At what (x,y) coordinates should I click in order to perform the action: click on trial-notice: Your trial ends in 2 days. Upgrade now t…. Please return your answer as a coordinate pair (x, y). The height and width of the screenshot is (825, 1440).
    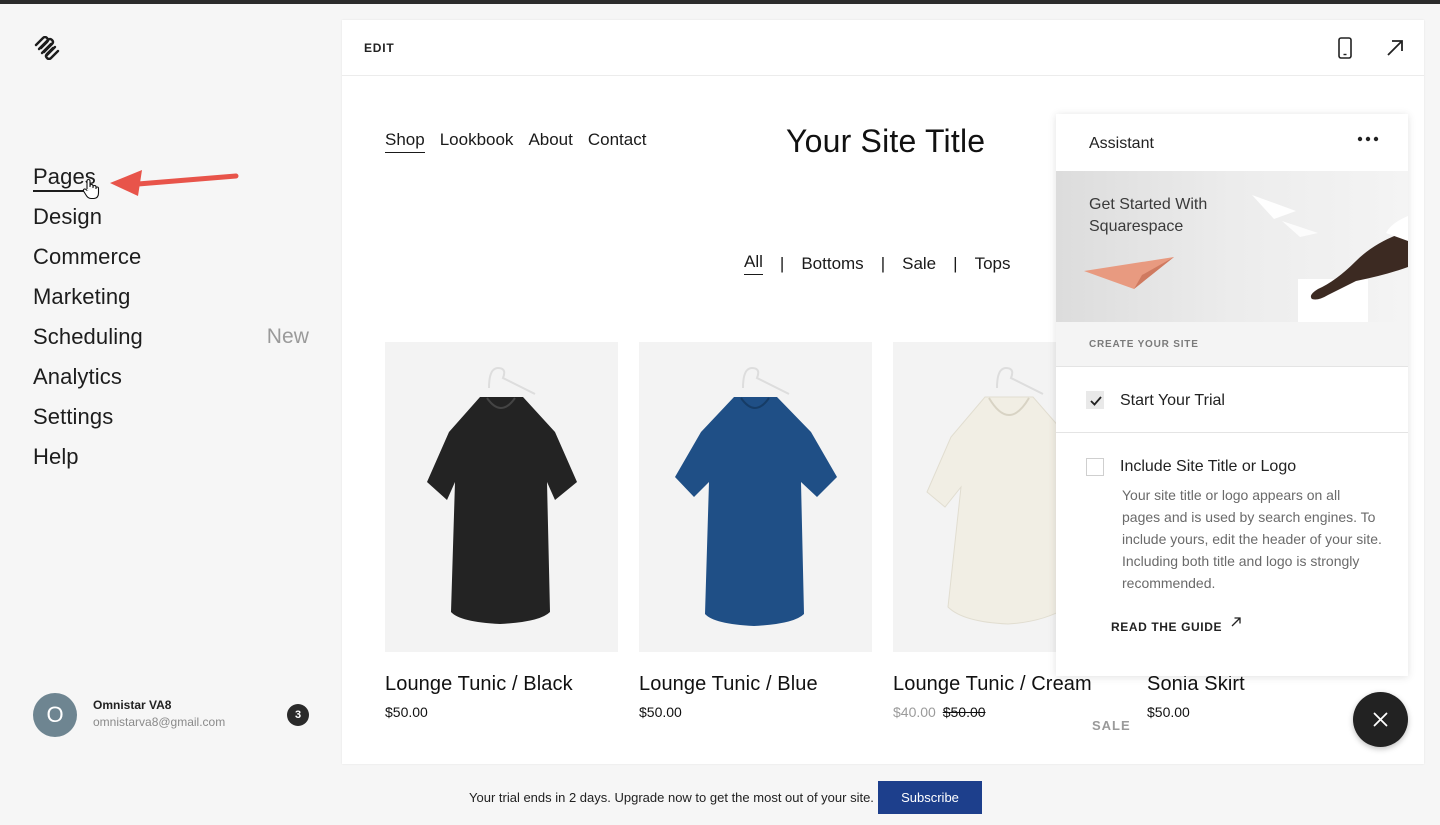
    Looking at the image, I should click on (671, 797).